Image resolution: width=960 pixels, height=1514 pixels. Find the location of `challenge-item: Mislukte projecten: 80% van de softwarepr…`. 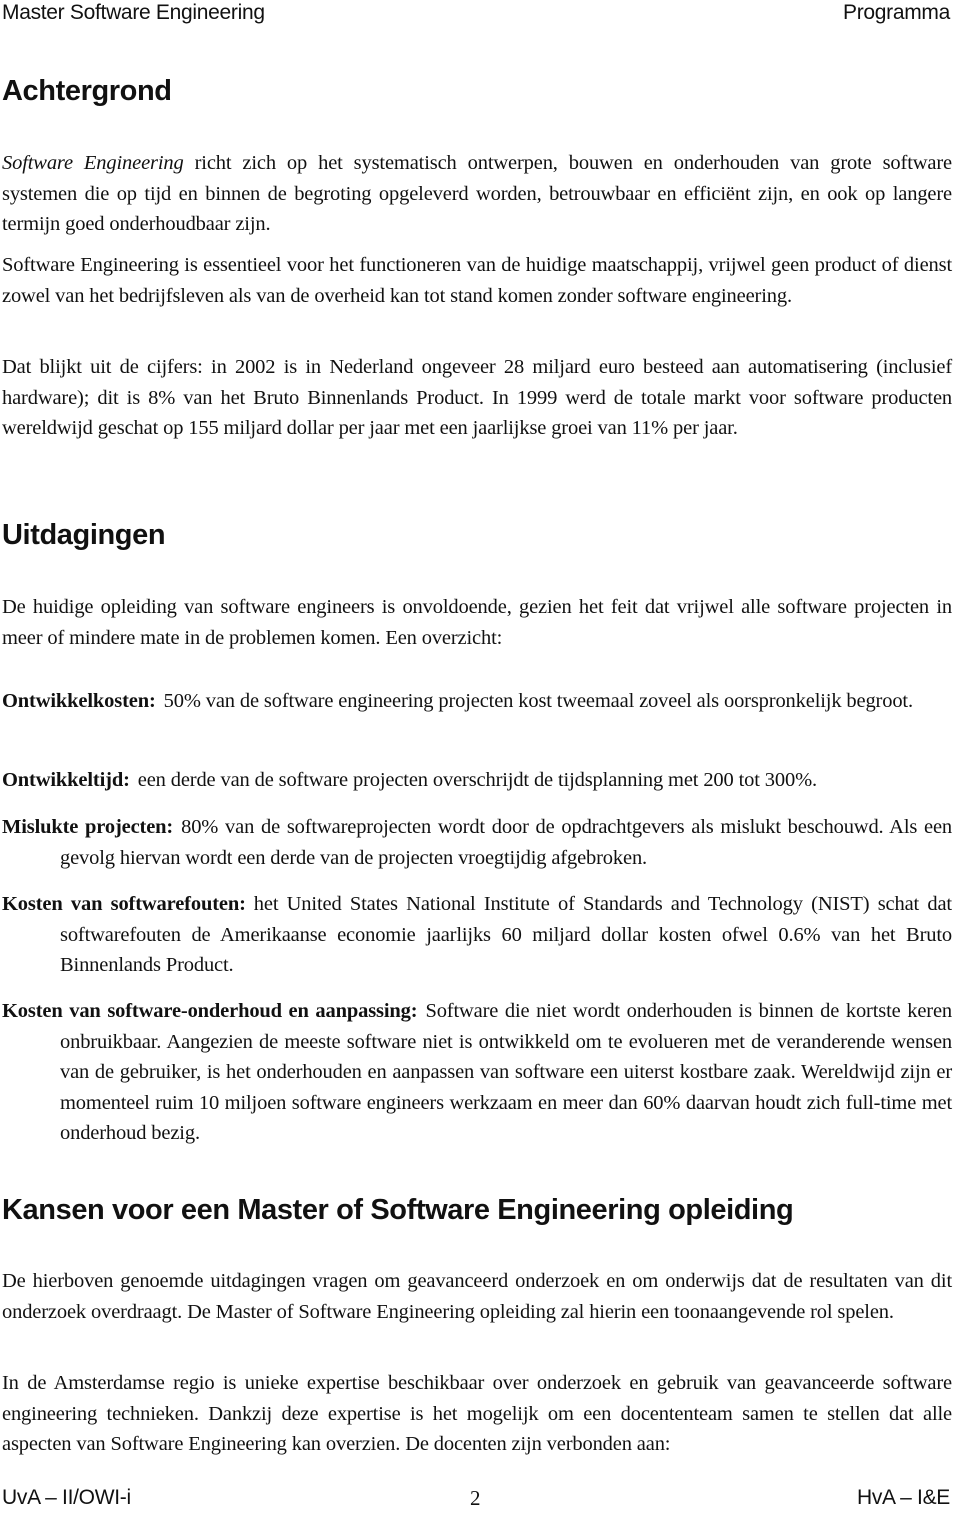

challenge-item: Mislukte projecten: 80% van de softwarepr… is located at coordinates (477, 842).